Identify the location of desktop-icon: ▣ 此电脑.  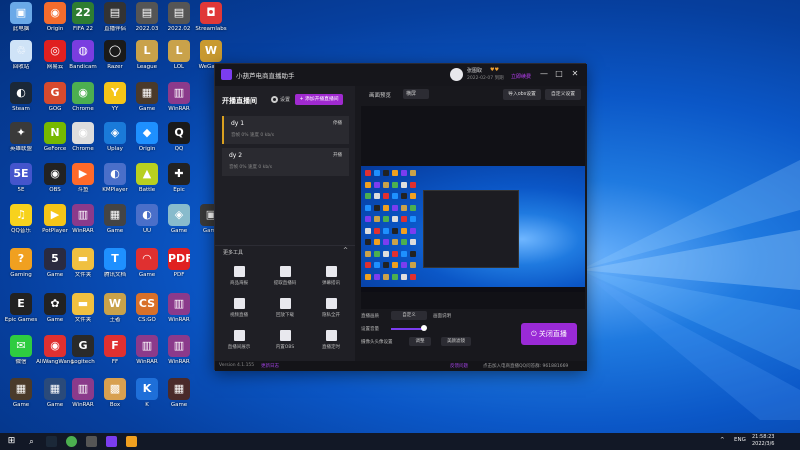
(21, 23).